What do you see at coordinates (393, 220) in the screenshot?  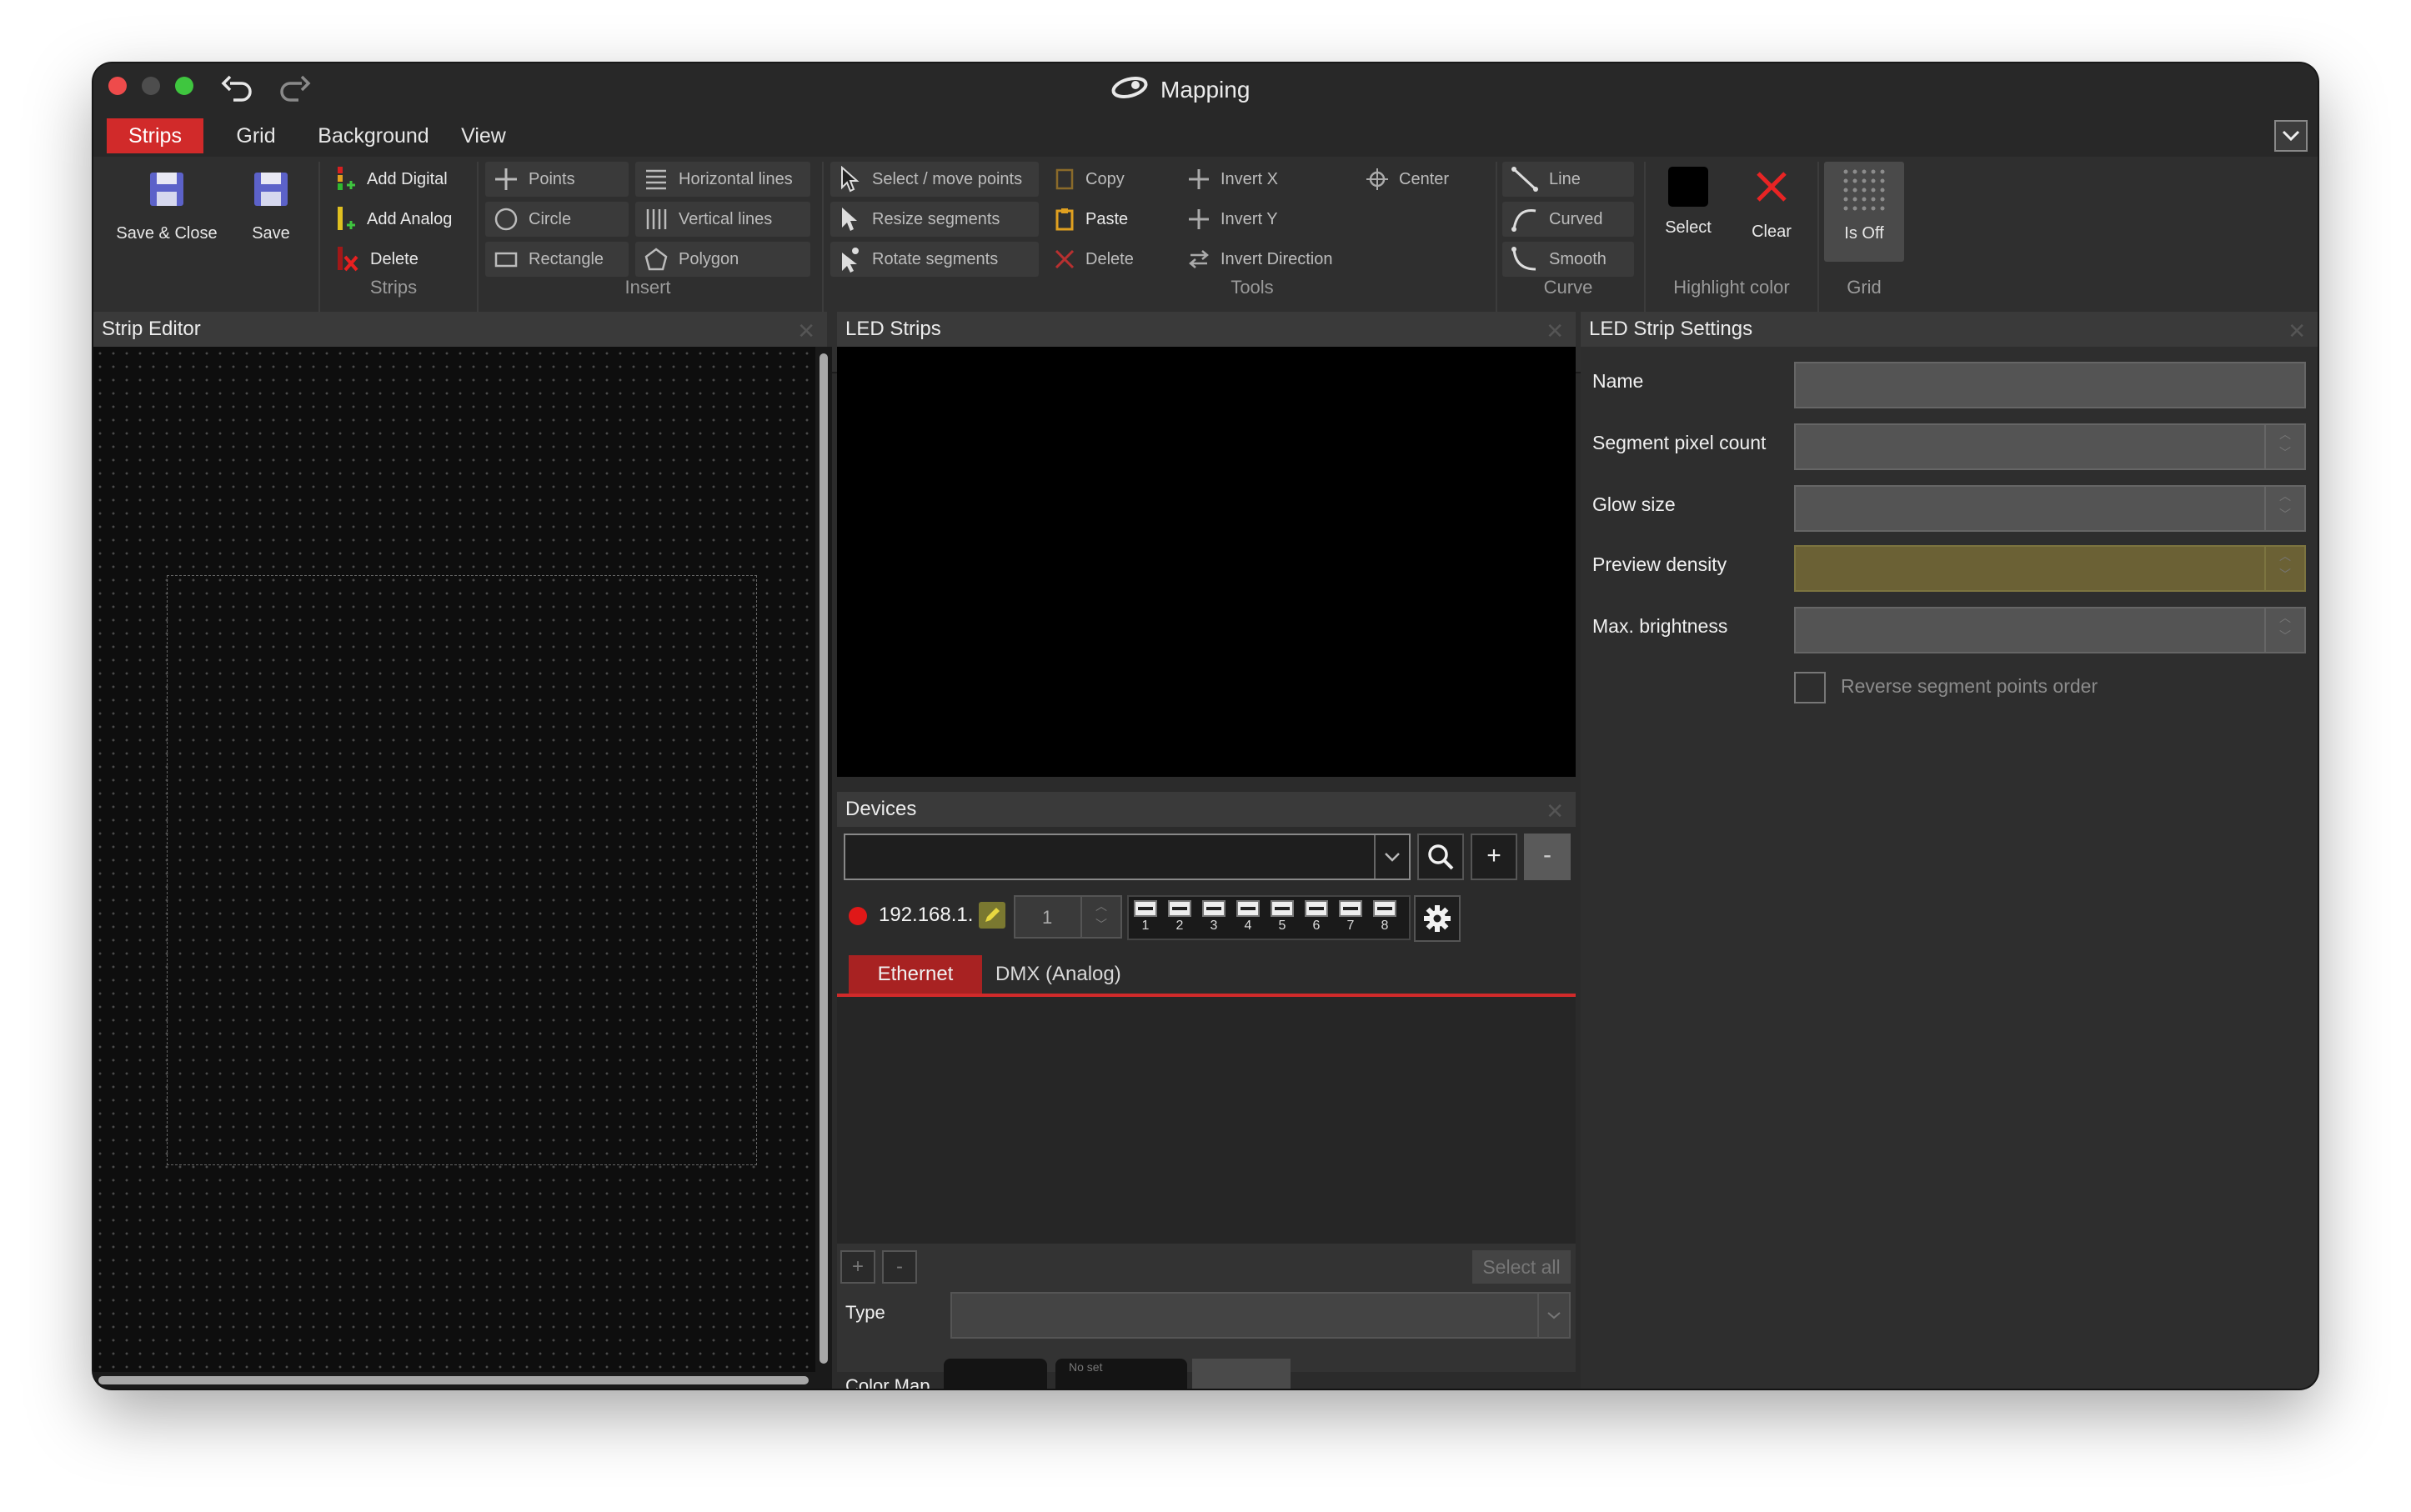 I see `add-analog-button: Add Analog` at bounding box center [393, 220].